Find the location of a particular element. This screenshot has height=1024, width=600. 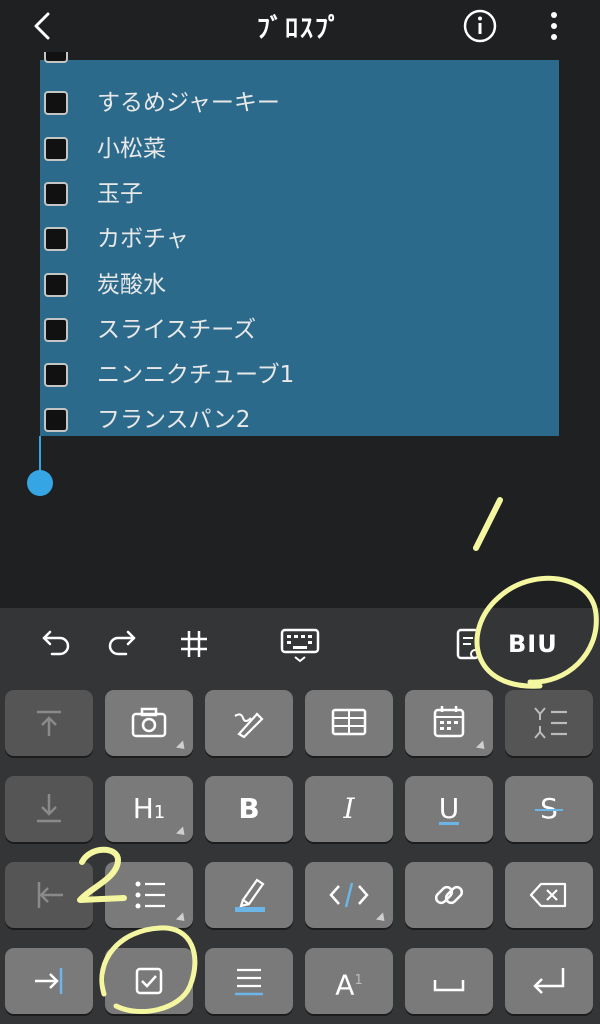

heading-key: H1 is located at coordinates (149, 809).